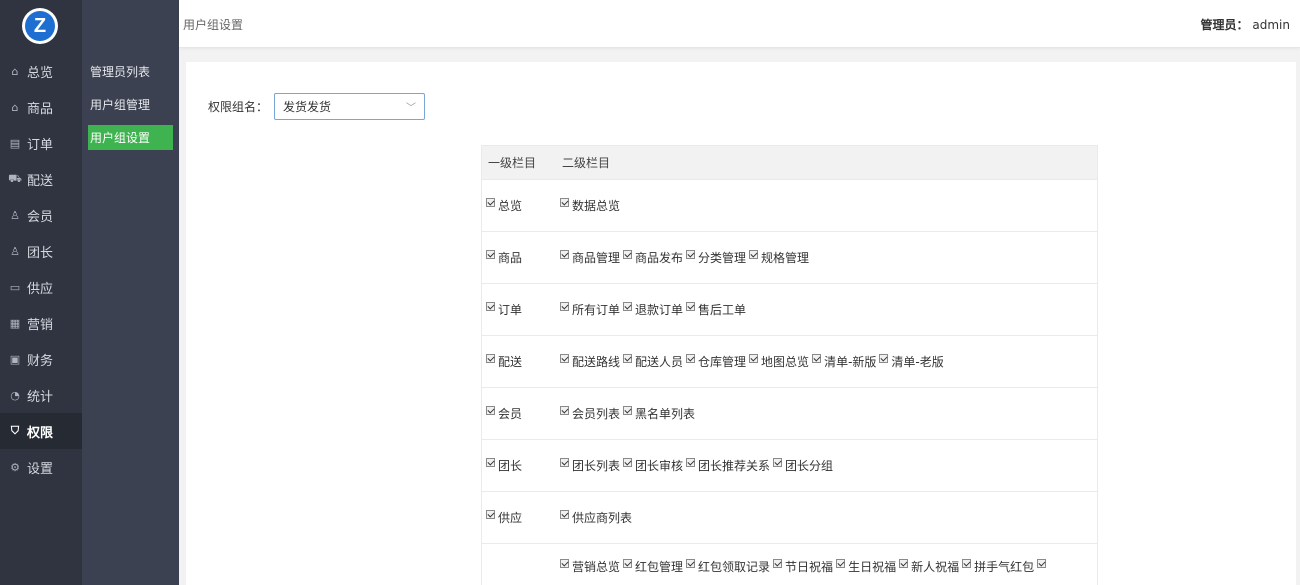  I want to click on first-level-checkbox: 总览, so click(504, 205).